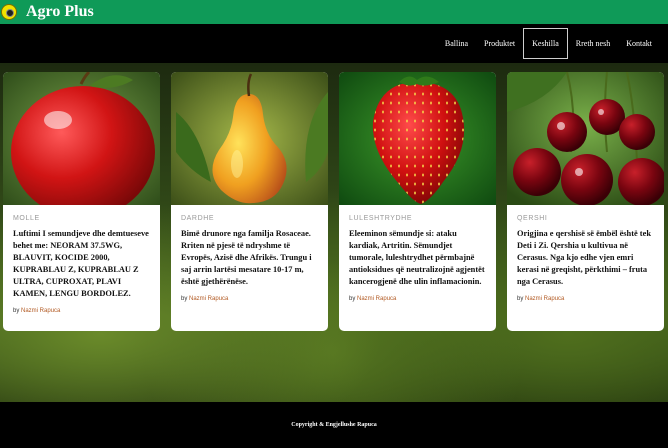 Image resolution: width=668 pixels, height=448 pixels. I want to click on top-brand-bar: Agro Plus, so click(334, 12).